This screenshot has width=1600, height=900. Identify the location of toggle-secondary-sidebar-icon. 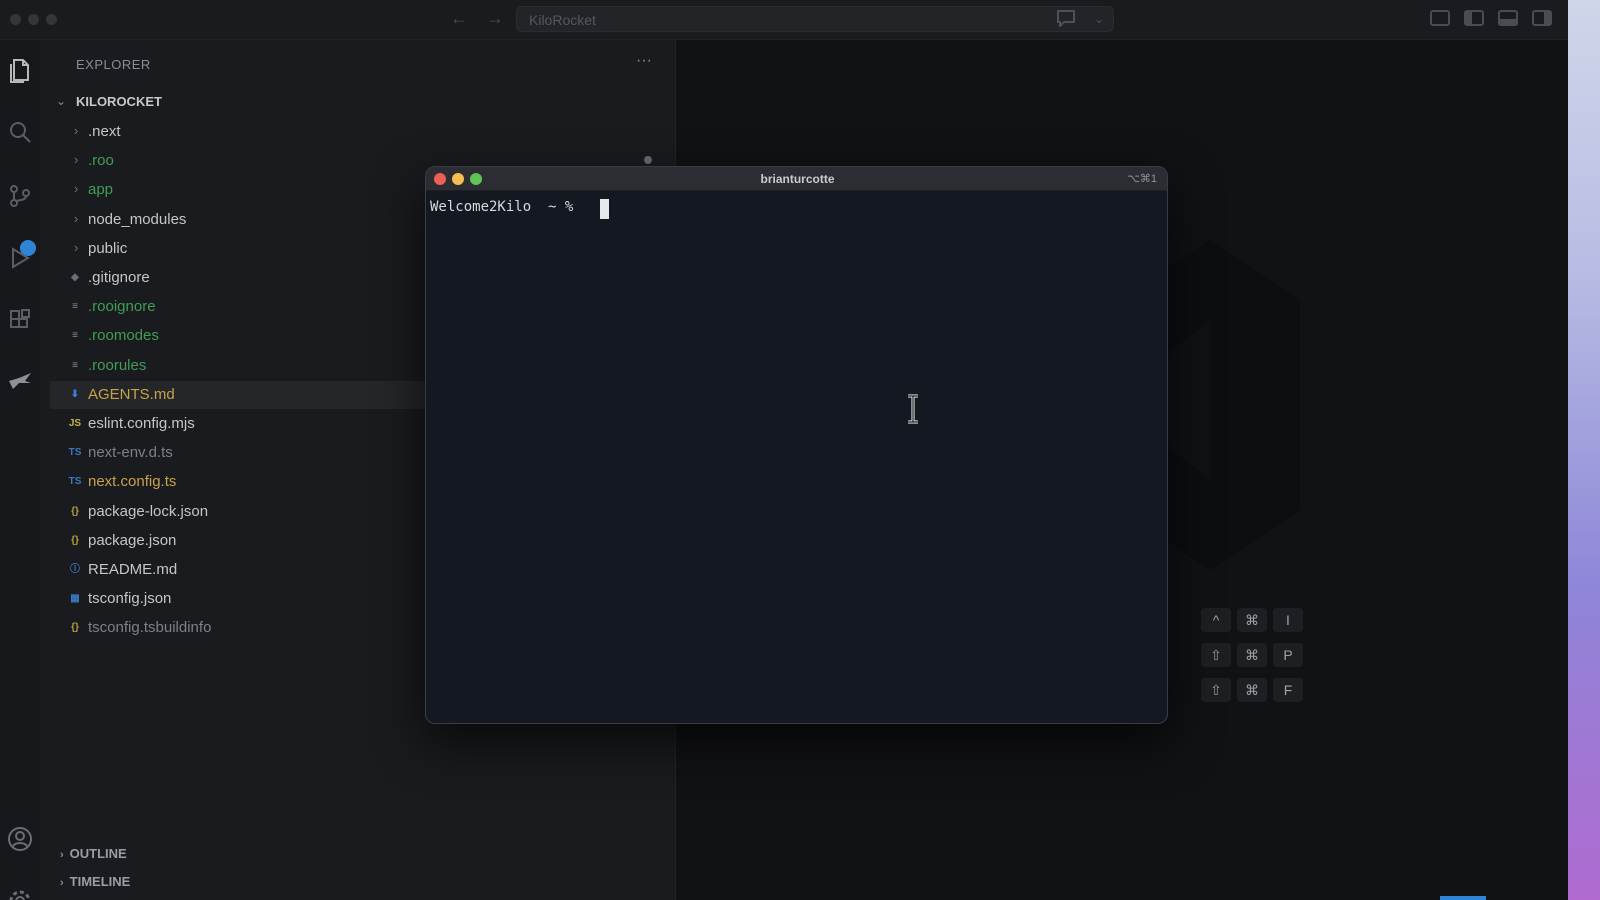
(1542, 18).